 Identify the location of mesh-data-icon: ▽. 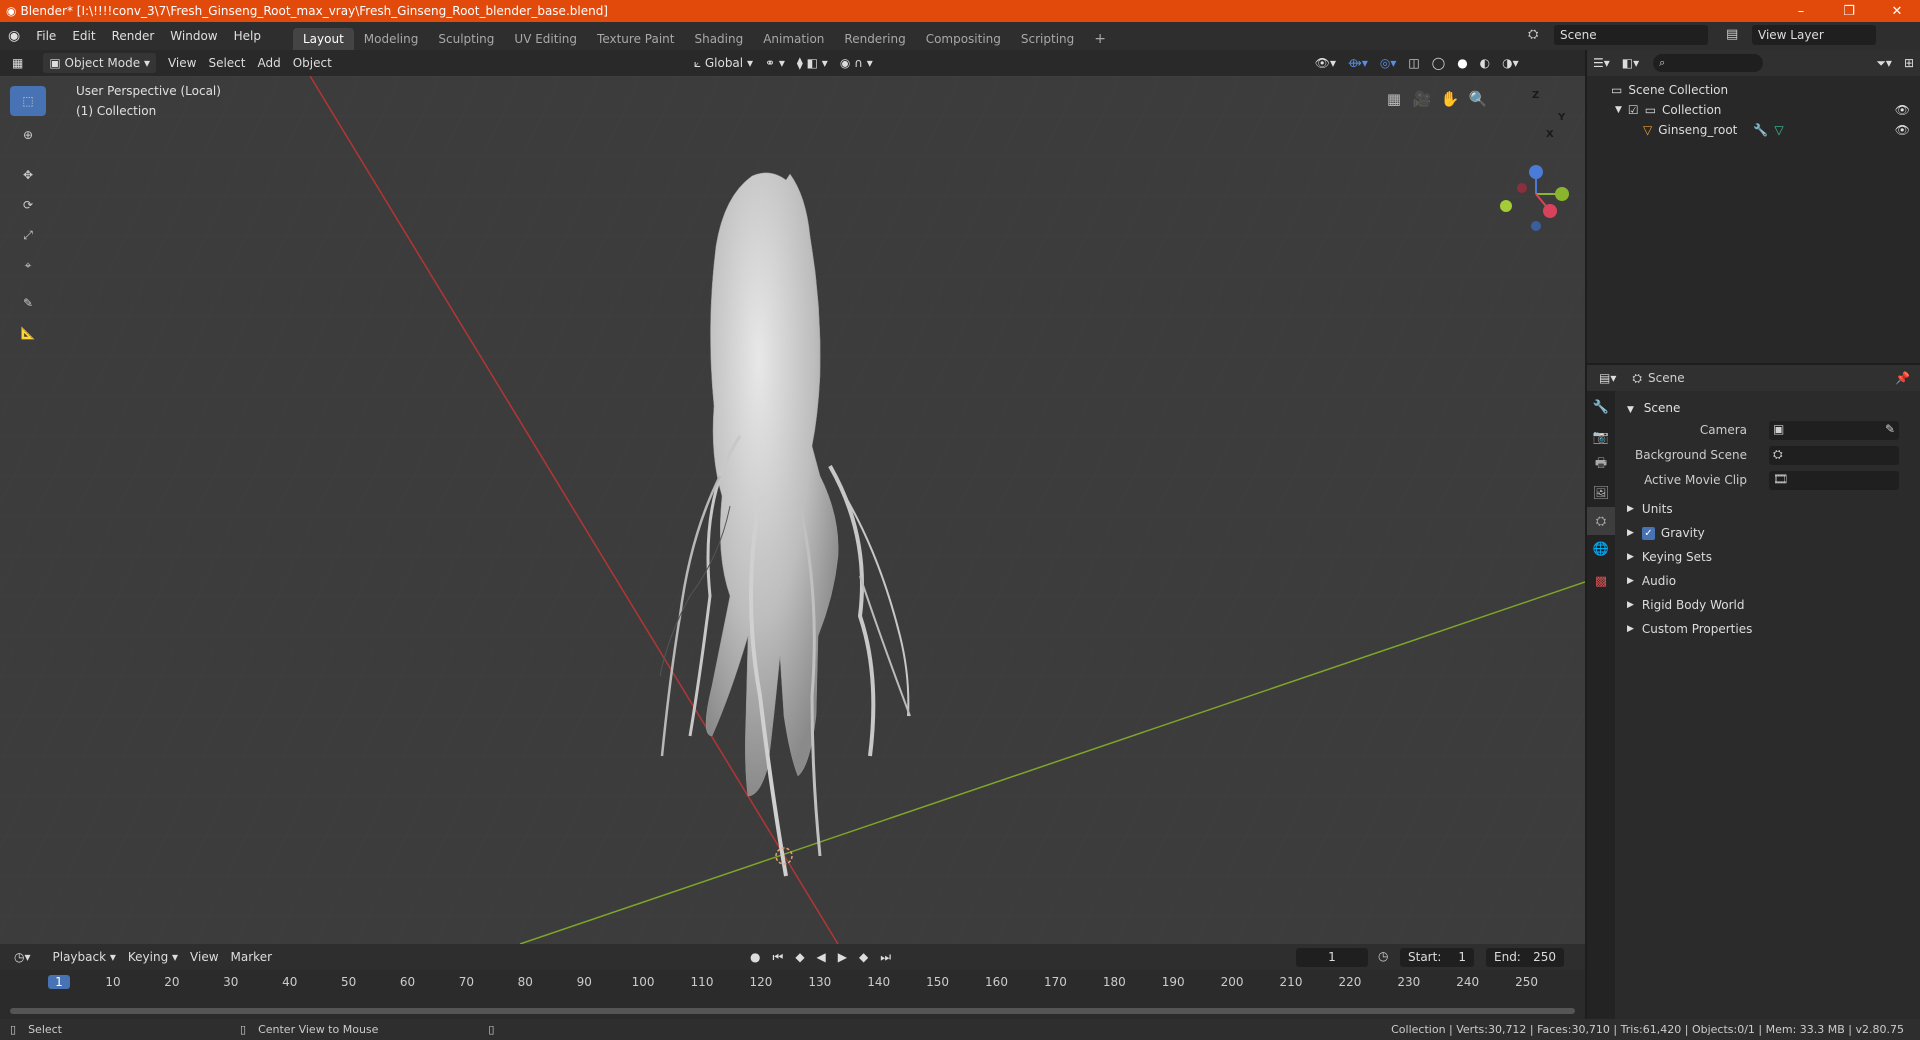
(1778, 130).